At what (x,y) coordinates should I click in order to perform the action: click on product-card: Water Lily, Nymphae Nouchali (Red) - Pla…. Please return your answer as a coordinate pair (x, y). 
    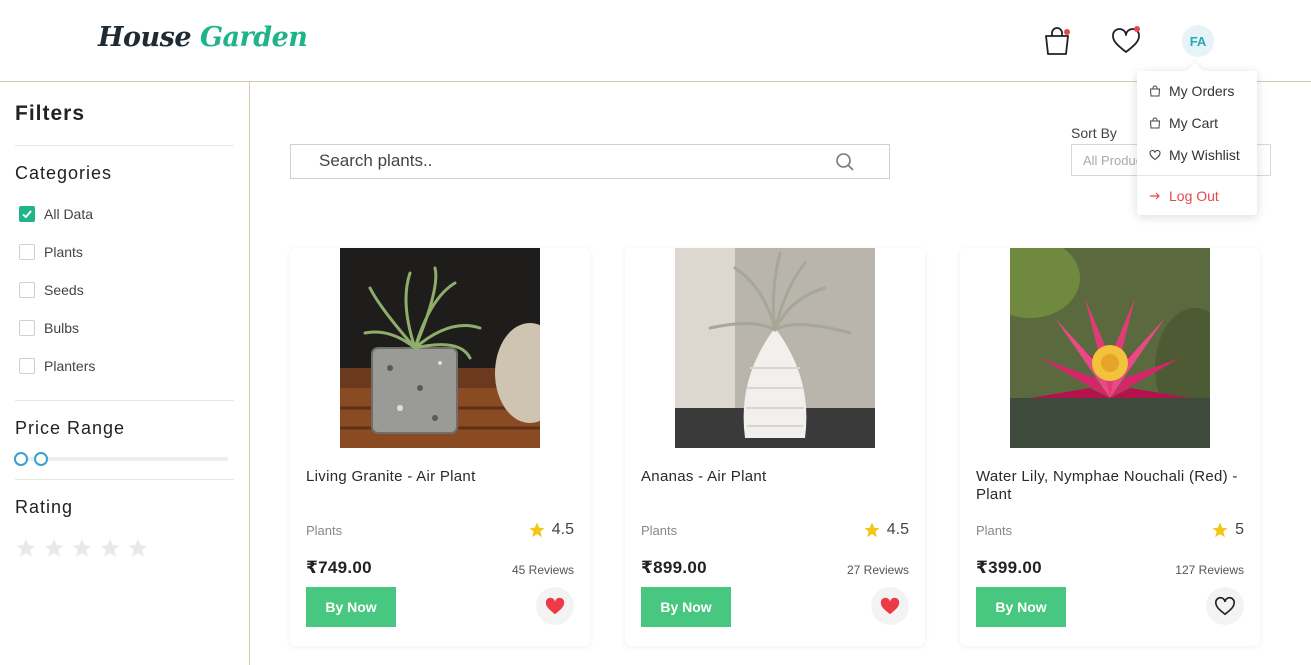
    Looking at the image, I should click on (1110, 447).